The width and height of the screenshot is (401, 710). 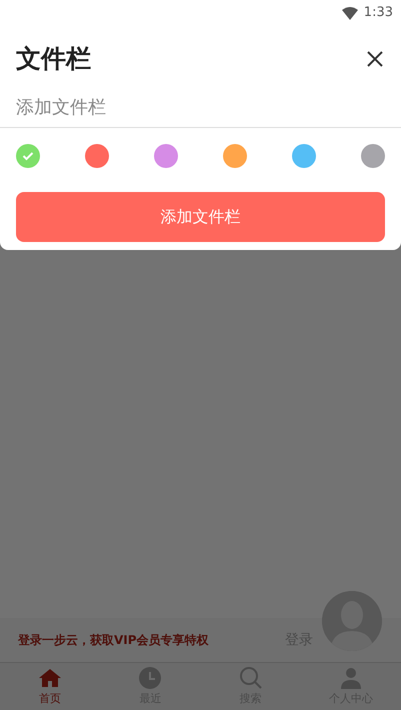 I want to click on vip-promo-text: 登录一步云，获取VIP会员专享特权, so click(x=113, y=640).